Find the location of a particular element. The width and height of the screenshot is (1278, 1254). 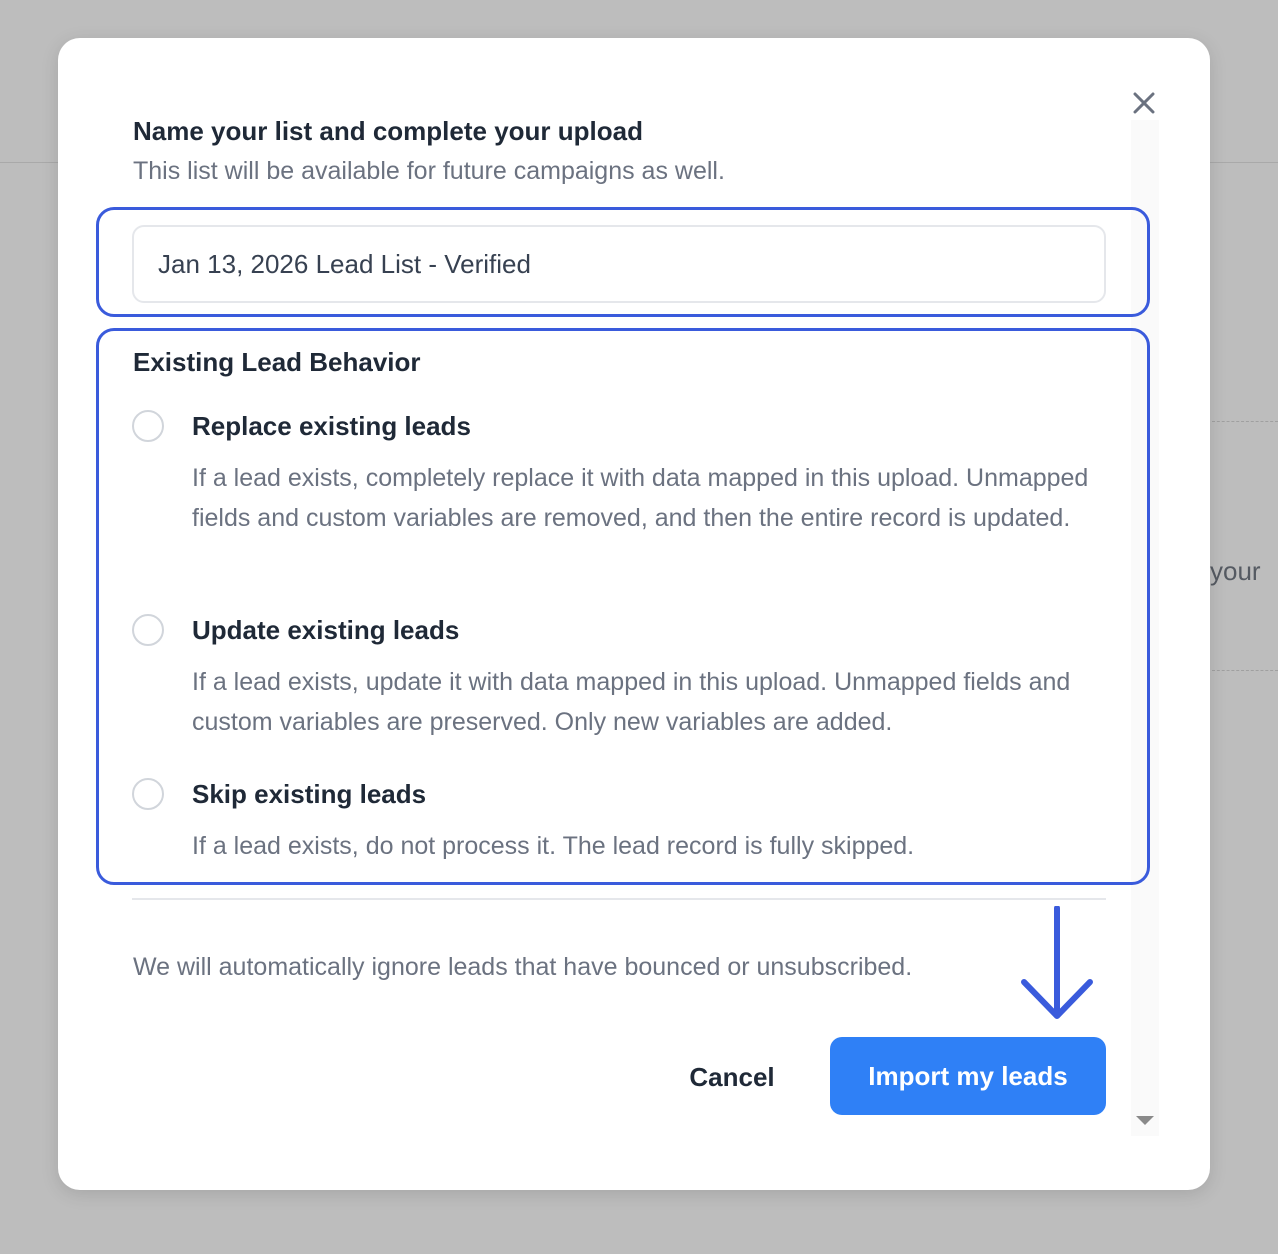

list-name-input is located at coordinates (619, 264).